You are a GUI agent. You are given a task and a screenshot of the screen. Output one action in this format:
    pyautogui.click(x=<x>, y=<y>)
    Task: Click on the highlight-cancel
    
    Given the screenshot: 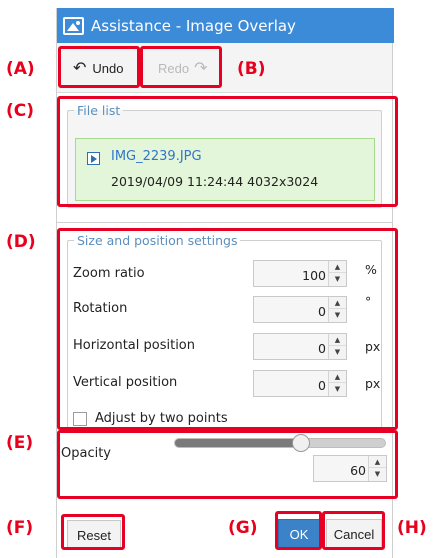 What is the action you would take?
    pyautogui.click(x=353, y=530)
    